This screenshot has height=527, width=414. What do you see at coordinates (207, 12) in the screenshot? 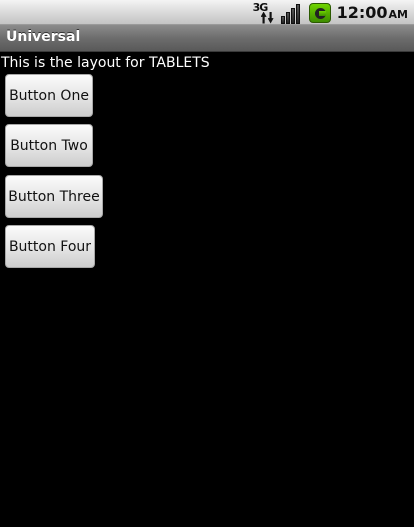
I see `status-bar: 3G 12:00AM` at bounding box center [207, 12].